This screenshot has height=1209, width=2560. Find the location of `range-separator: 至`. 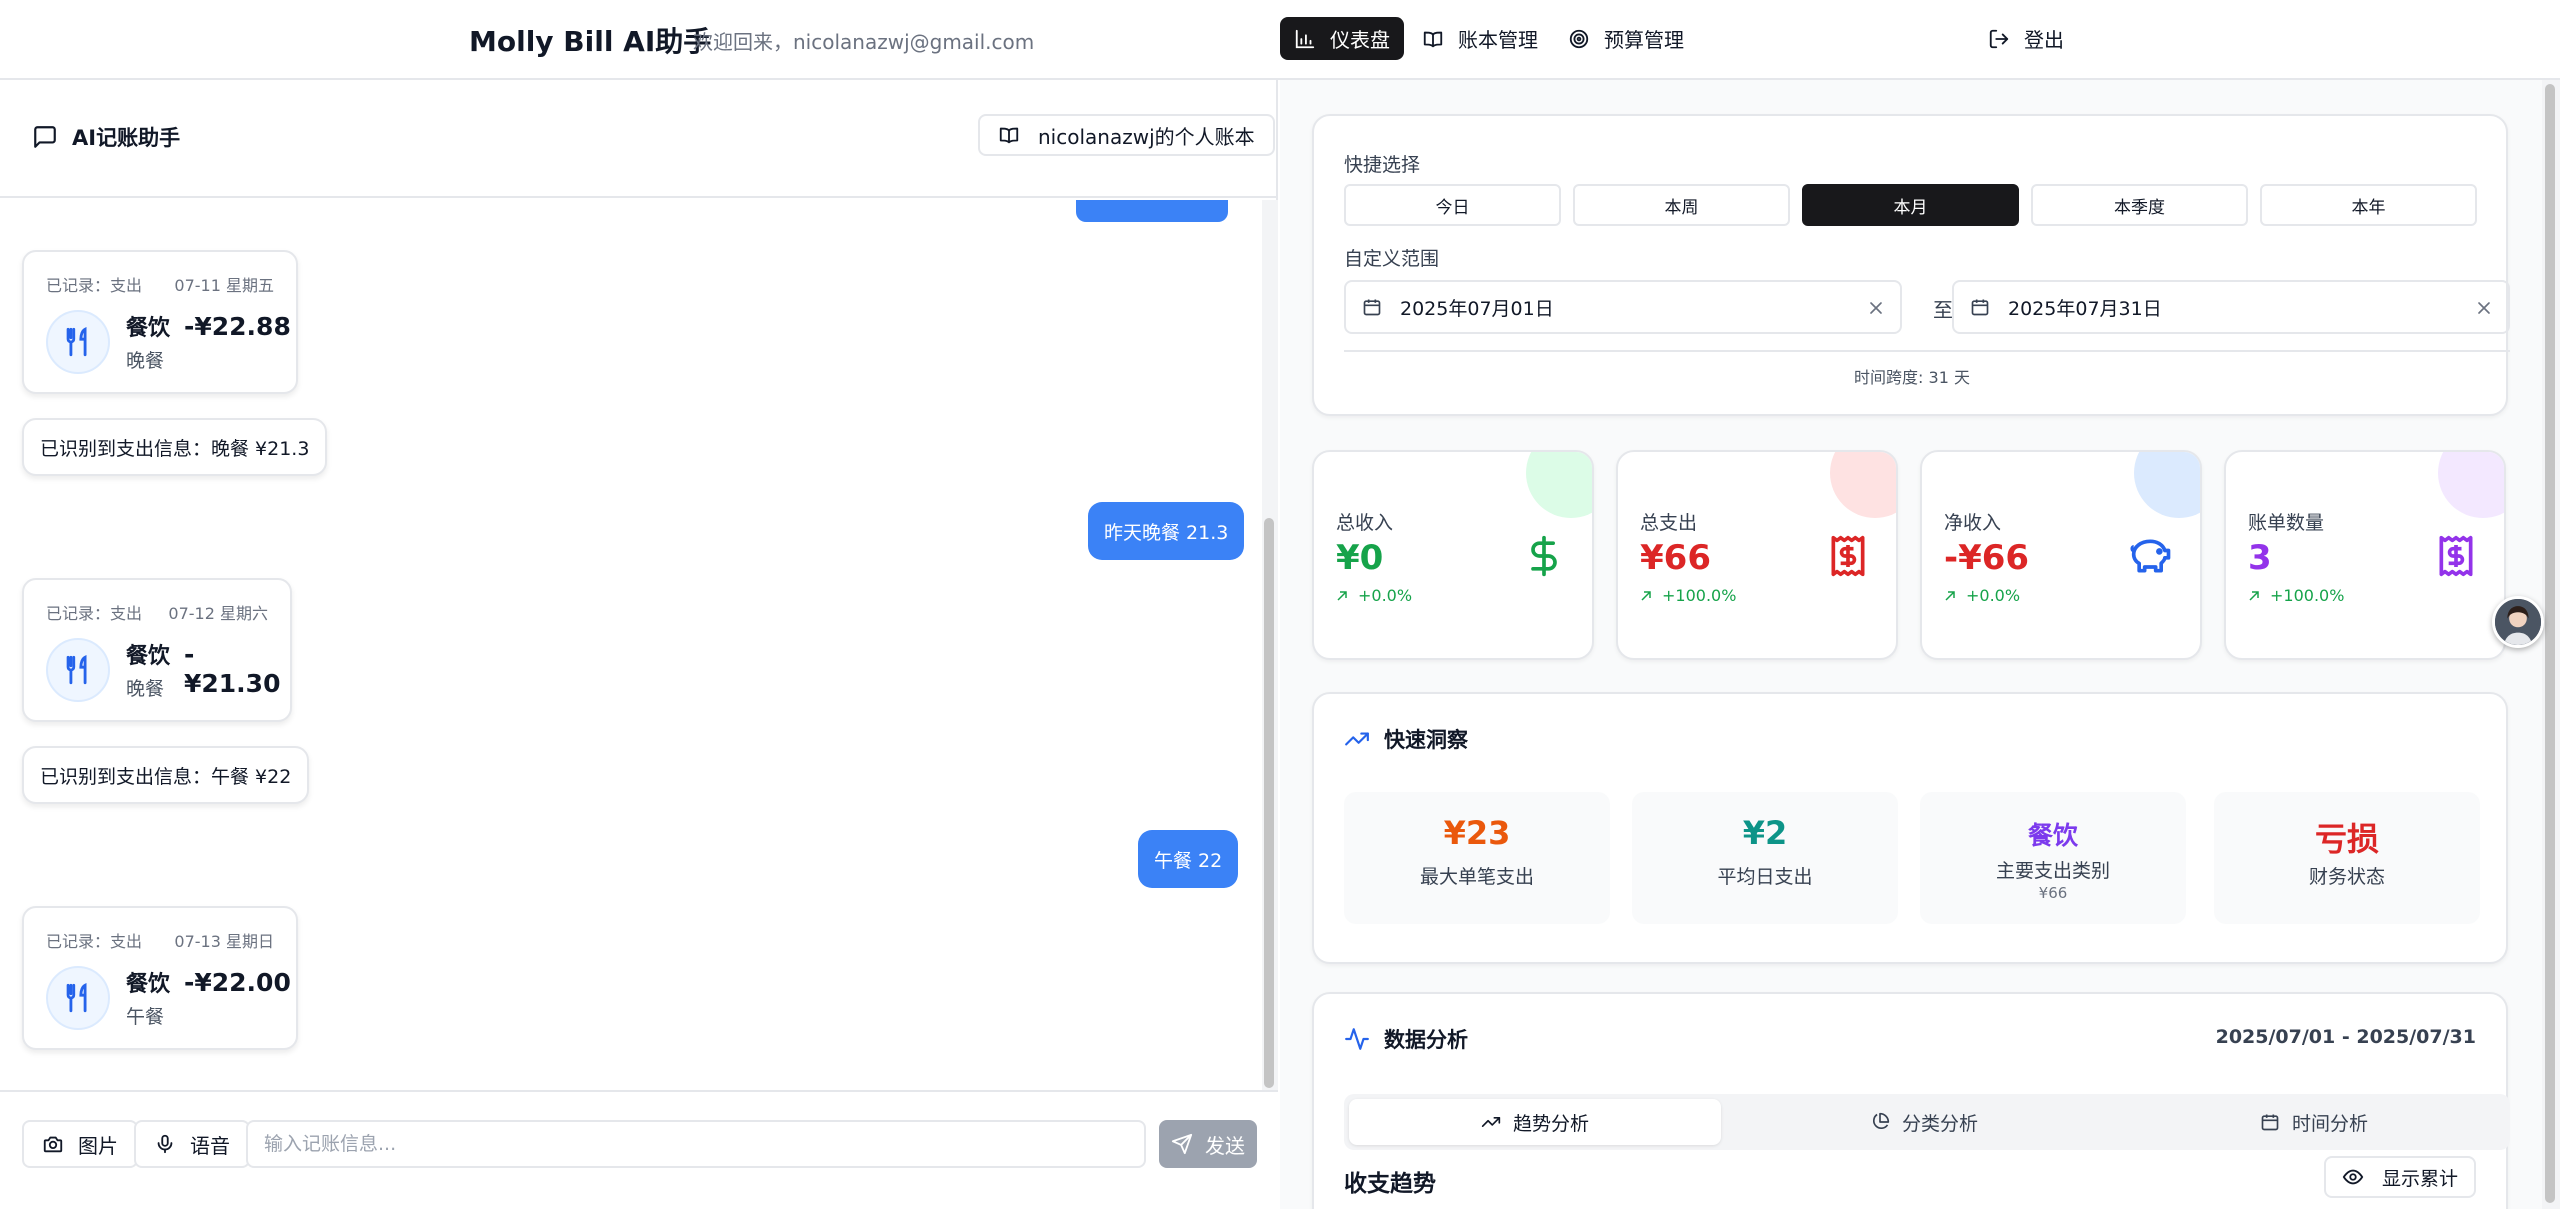

range-separator: 至 is located at coordinates (1943, 310).